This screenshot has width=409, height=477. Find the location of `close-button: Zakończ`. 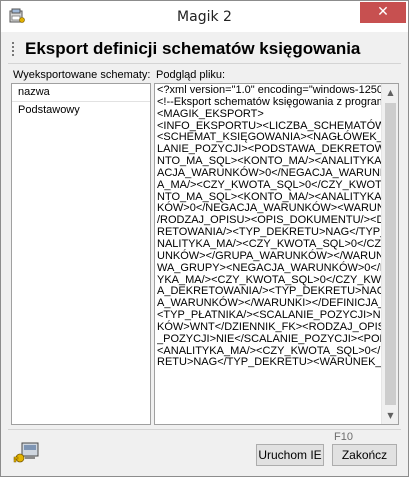

close-button: Zakończ is located at coordinates (364, 455).